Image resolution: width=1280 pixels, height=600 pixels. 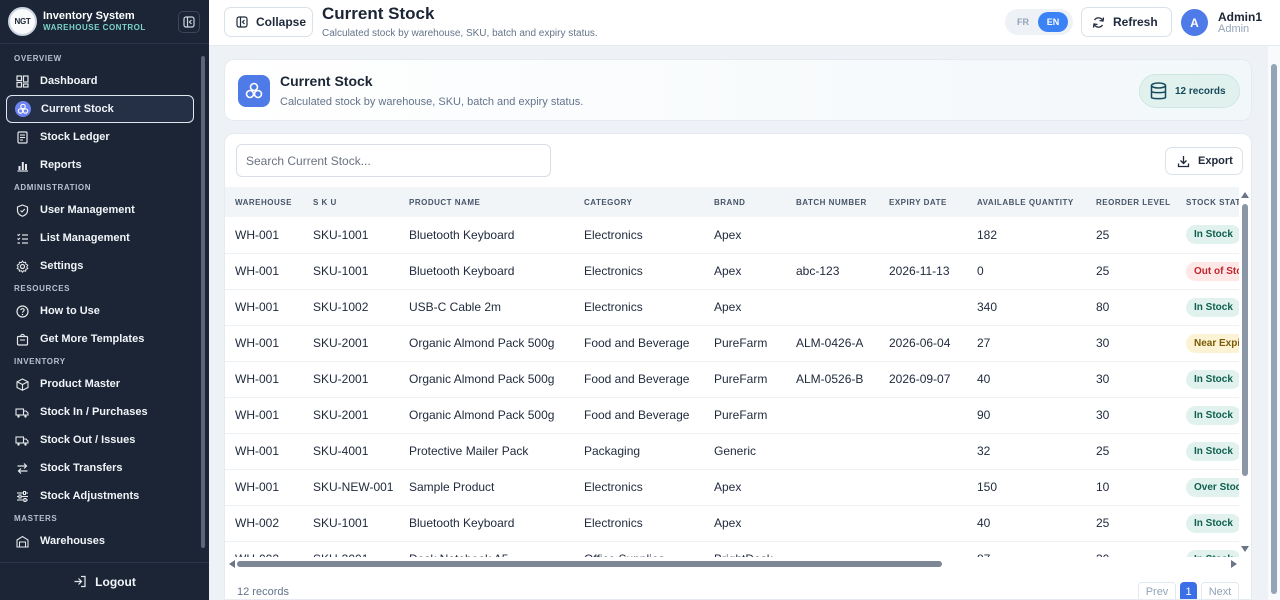 I want to click on sidebar-item-label: Settings, so click(x=62, y=266).